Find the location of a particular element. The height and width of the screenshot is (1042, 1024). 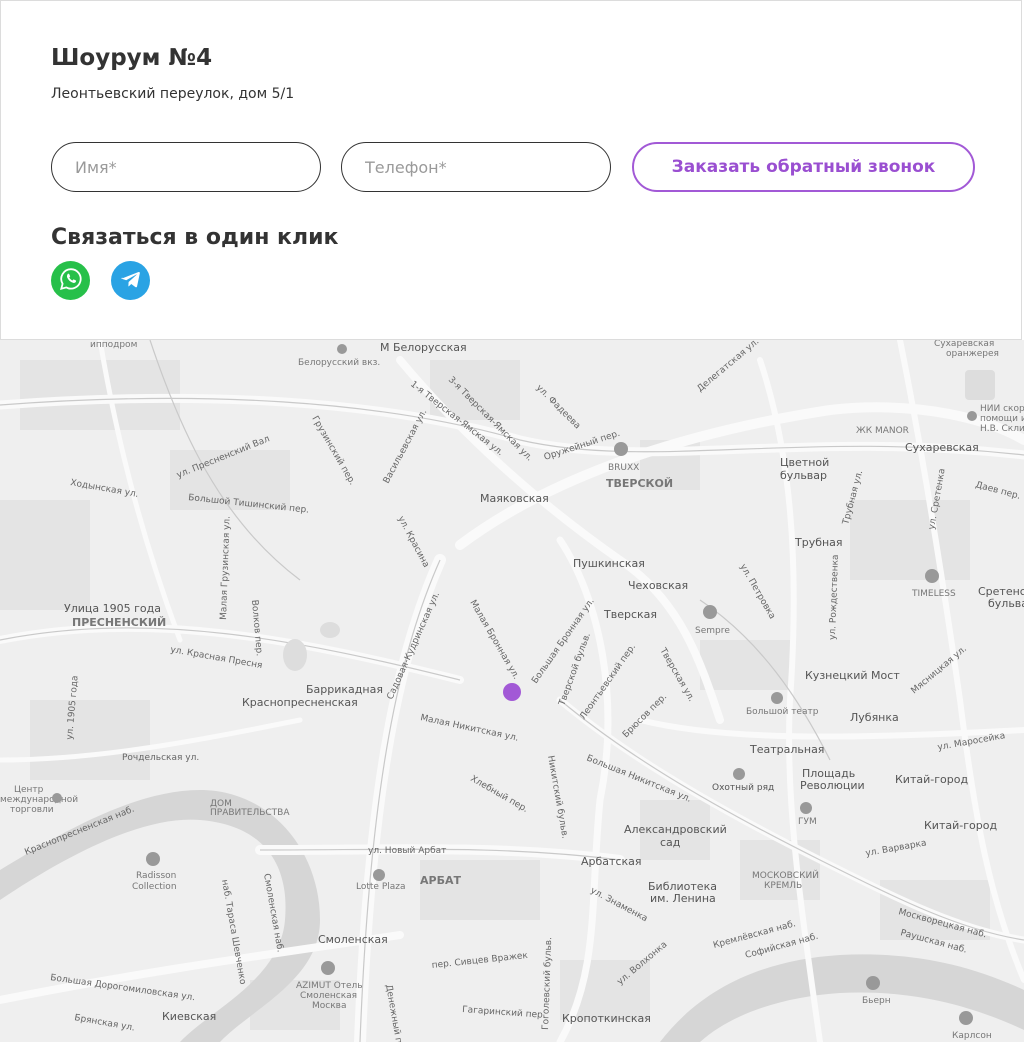

metro-label: Сухаревская is located at coordinates (942, 447).